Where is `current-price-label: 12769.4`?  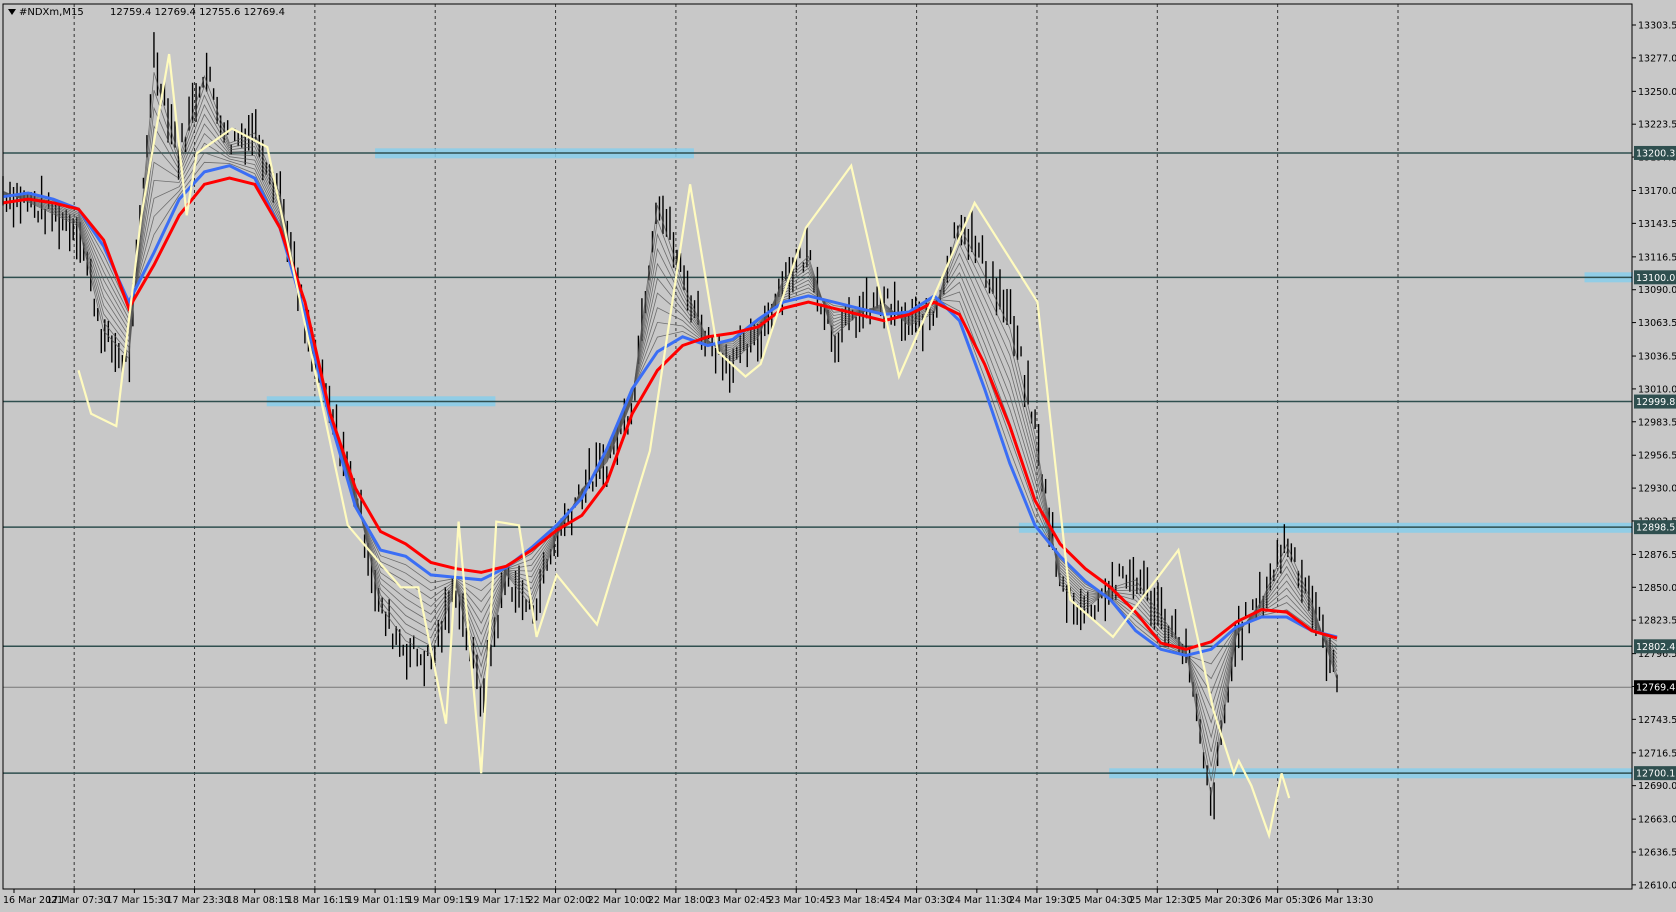
current-price-label: 12769.4 is located at coordinates (1655, 688).